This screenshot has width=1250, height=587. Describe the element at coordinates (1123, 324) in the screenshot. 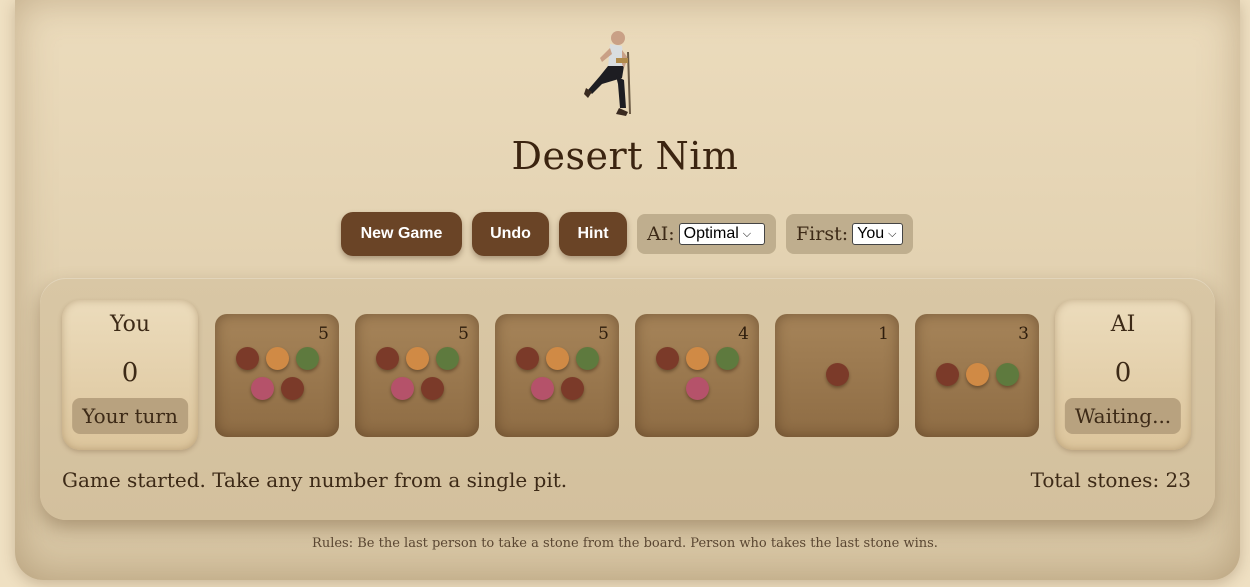

I see `player-name: AI` at that location.